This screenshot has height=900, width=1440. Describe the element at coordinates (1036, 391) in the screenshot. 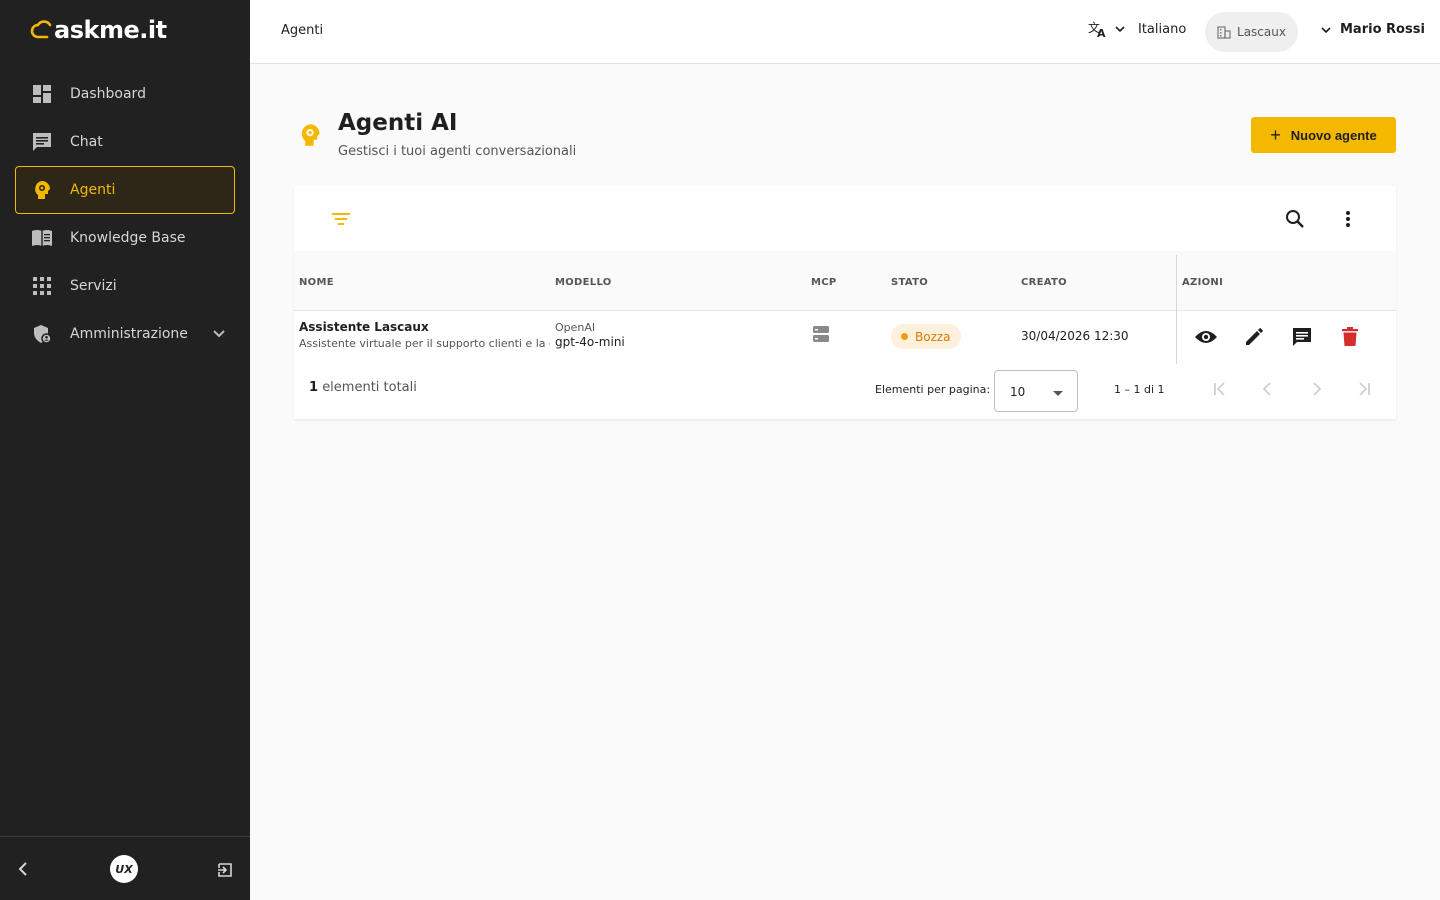

I see `per-page-select: 10` at that location.